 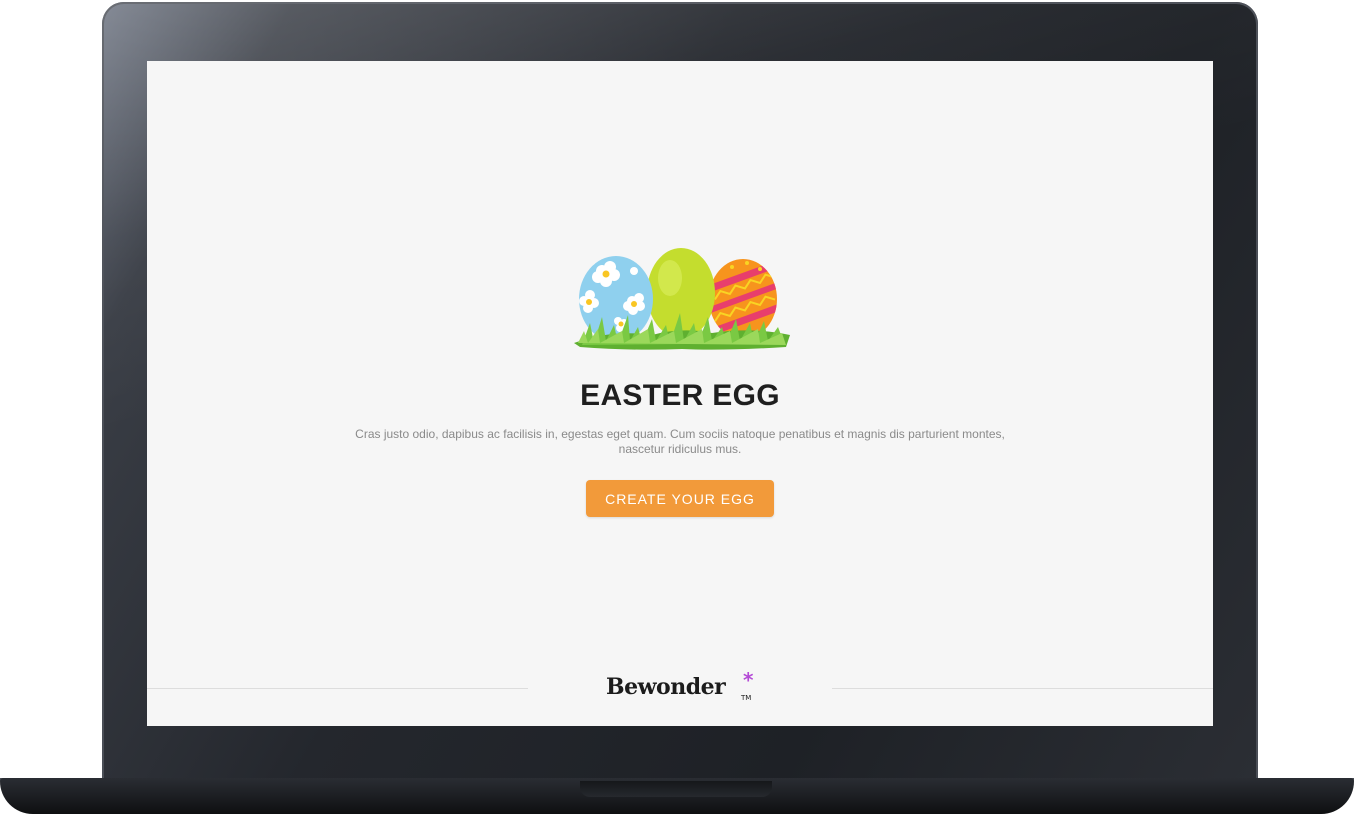 What do you see at coordinates (337, 688) in the screenshot?
I see `footer-divider-left` at bounding box center [337, 688].